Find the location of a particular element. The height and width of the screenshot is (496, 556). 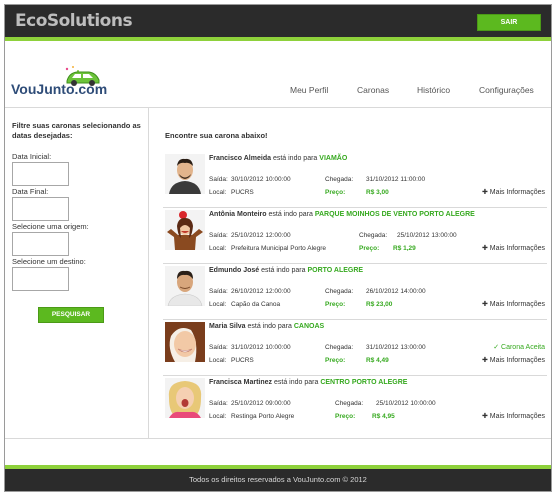

brand-name: EcoSolutions is located at coordinates (74, 21).